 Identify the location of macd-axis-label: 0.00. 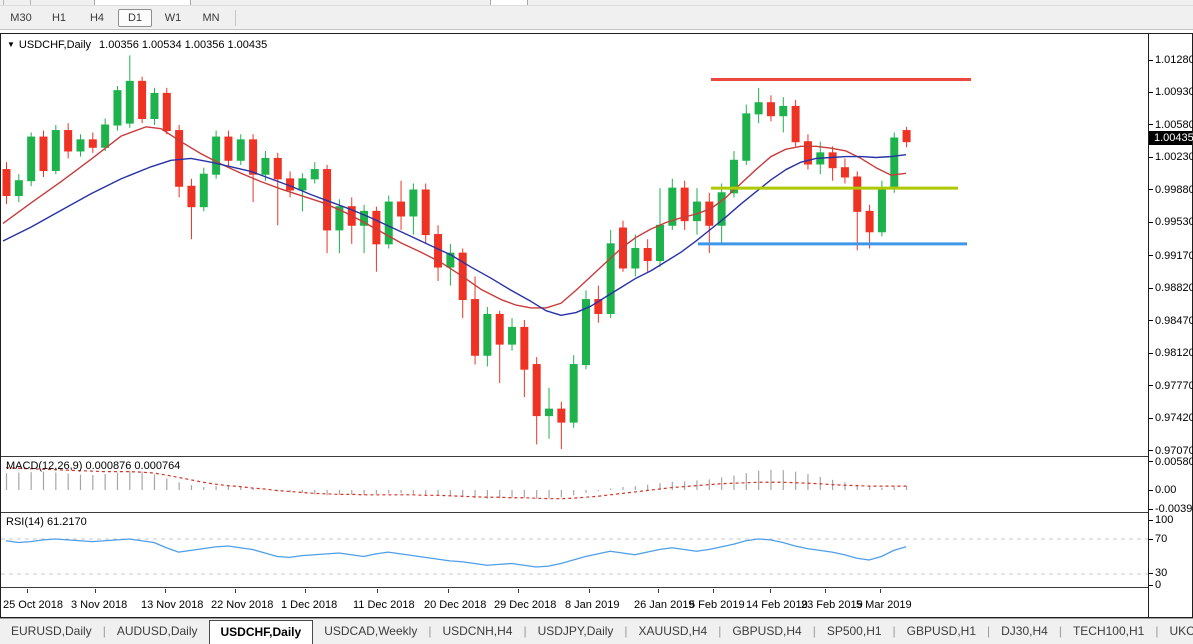
(1166, 490).